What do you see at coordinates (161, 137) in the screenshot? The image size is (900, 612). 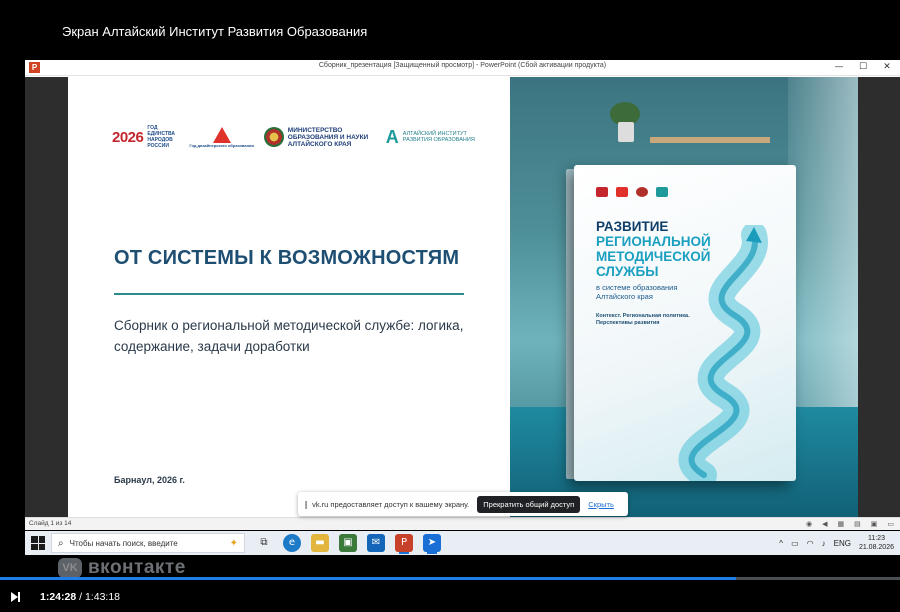 I see `year-logo-caption: ГОД ЕДИНСТВА НАРОДОВ РОССИИ` at bounding box center [161, 137].